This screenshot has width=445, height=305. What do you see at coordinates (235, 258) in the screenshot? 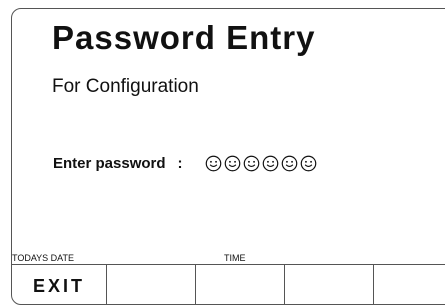
I see `time-label: TIME` at bounding box center [235, 258].